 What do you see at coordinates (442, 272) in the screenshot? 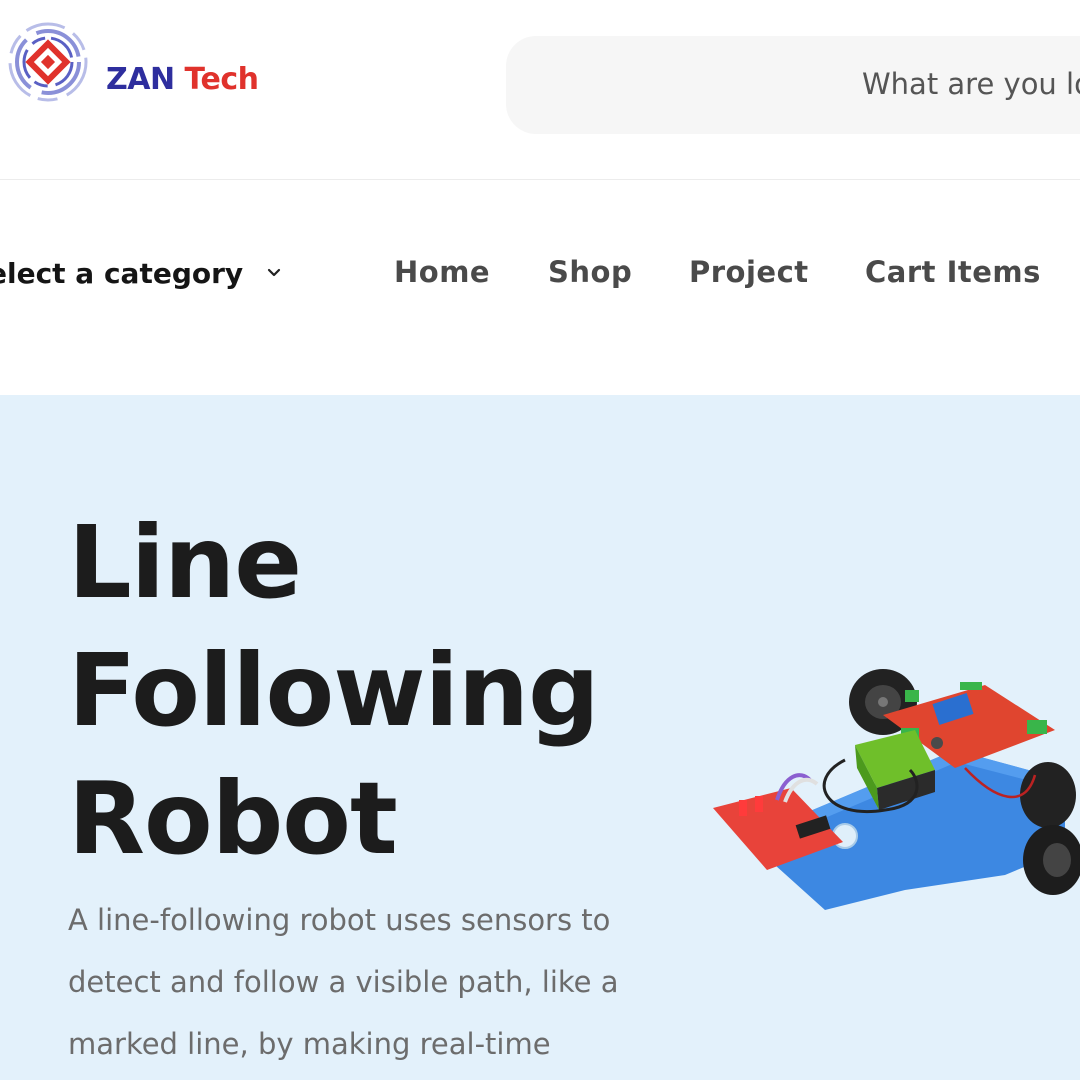
I see `nav-link-home: Home` at bounding box center [442, 272].